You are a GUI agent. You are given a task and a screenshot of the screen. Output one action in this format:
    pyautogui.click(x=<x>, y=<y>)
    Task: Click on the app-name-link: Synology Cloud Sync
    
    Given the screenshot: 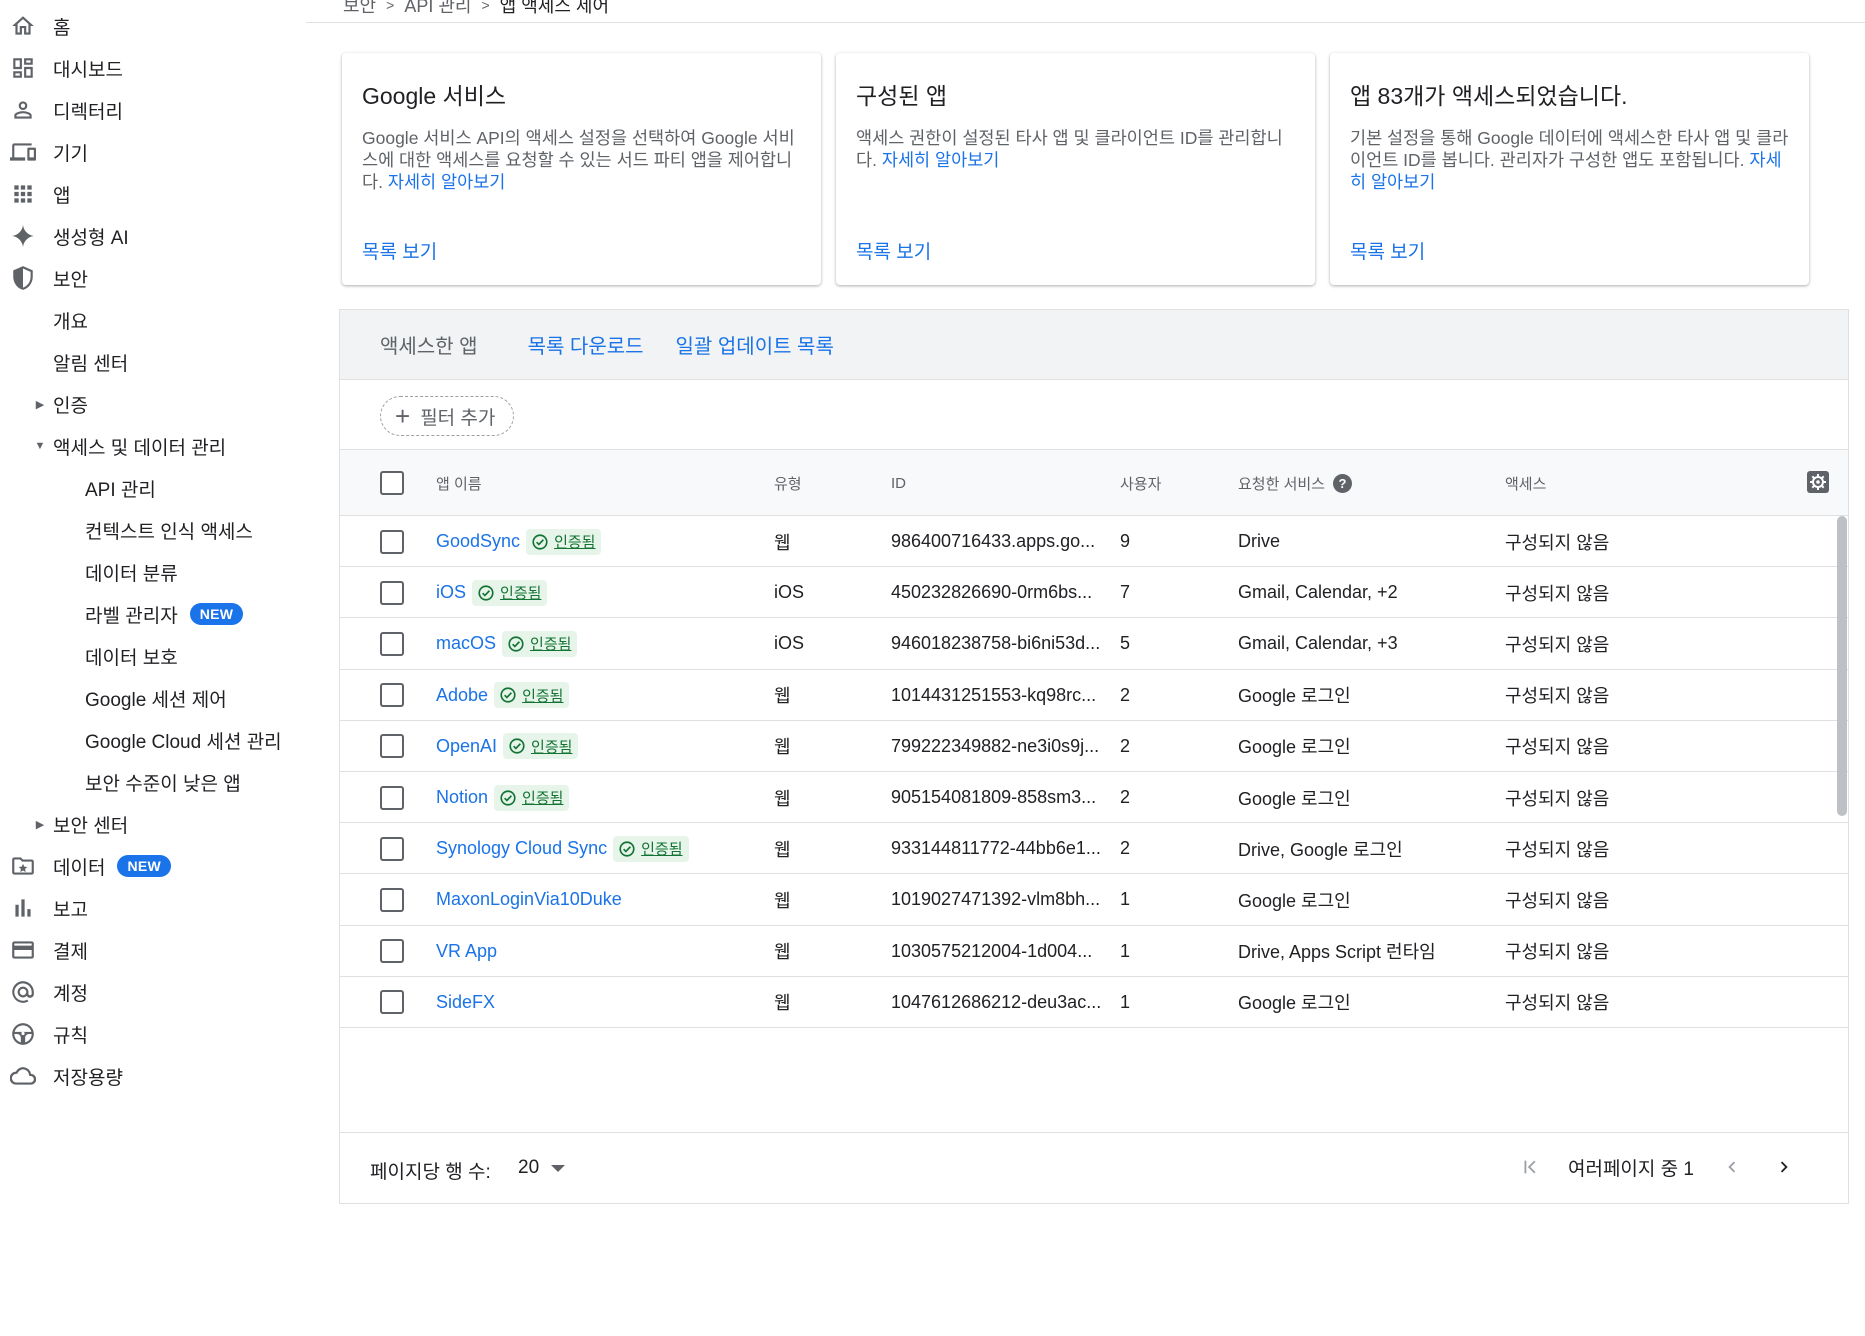 What is the action you would take?
    pyautogui.click(x=521, y=848)
    